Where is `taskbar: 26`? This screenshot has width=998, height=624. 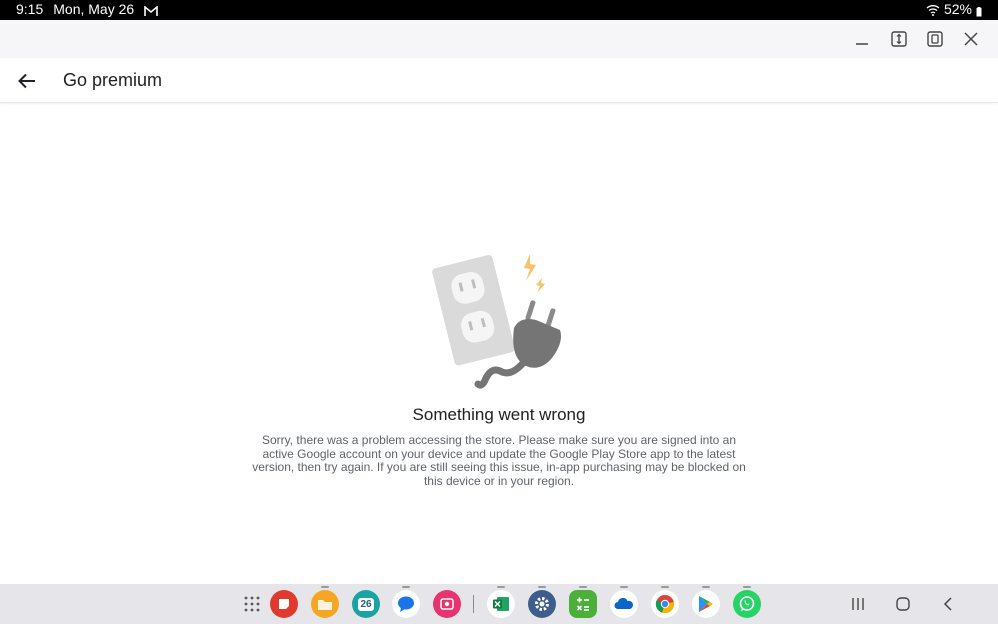
taskbar: 26 is located at coordinates (499, 604).